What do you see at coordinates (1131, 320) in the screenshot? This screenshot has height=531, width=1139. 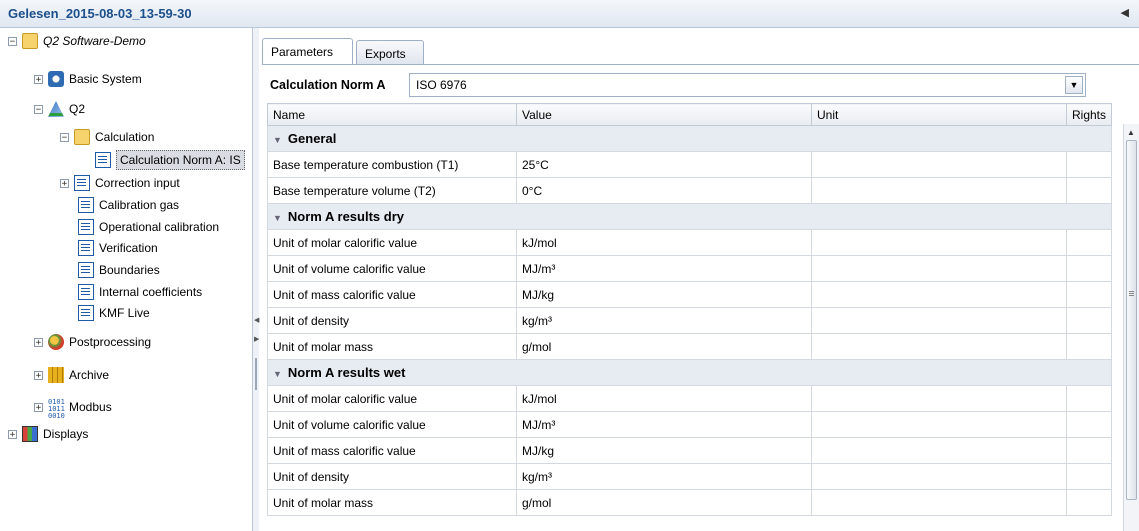 I see `scrollbar-thumb` at bounding box center [1131, 320].